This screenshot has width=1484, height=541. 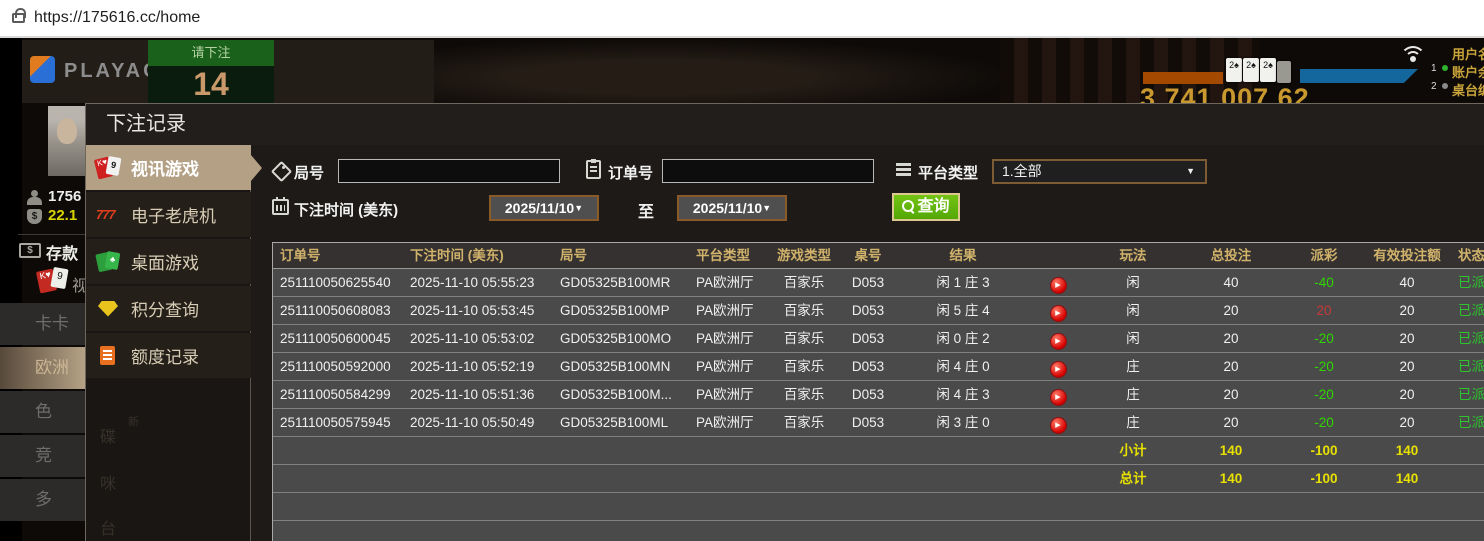 I want to click on round-input, so click(x=449, y=171).